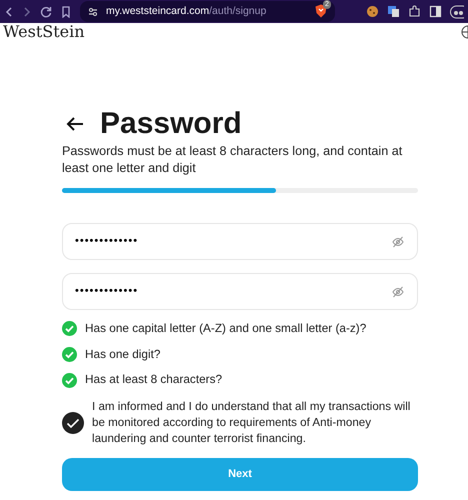  I want to click on back-icon, so click(9, 12).